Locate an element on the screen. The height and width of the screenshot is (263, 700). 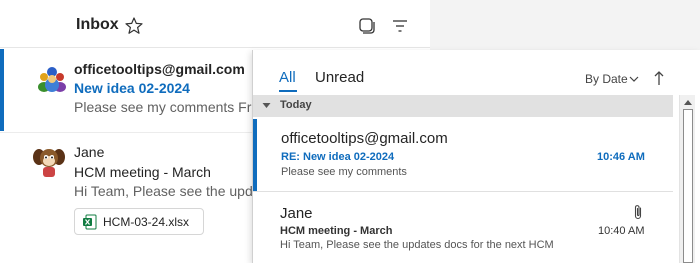
attachment-chip: HCM-03-24.xlsx is located at coordinates (139, 221).